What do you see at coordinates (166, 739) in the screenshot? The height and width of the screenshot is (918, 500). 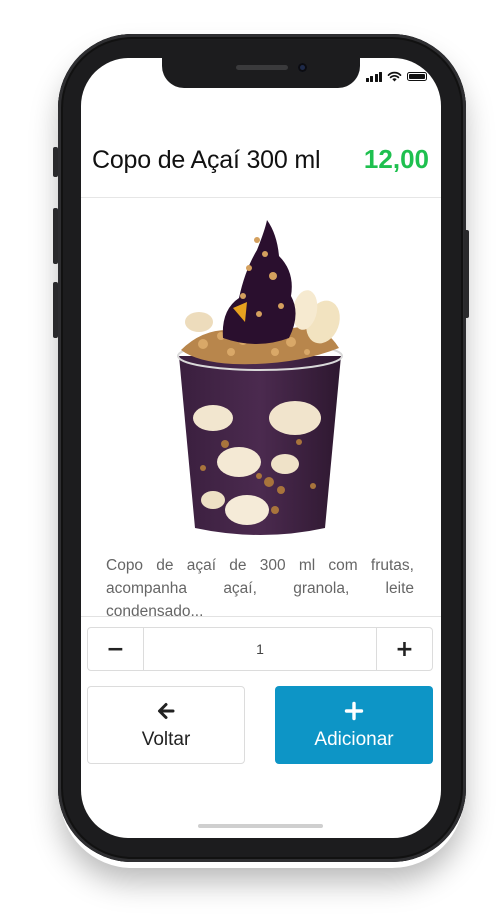 I see `back-button-label: Voltar` at bounding box center [166, 739].